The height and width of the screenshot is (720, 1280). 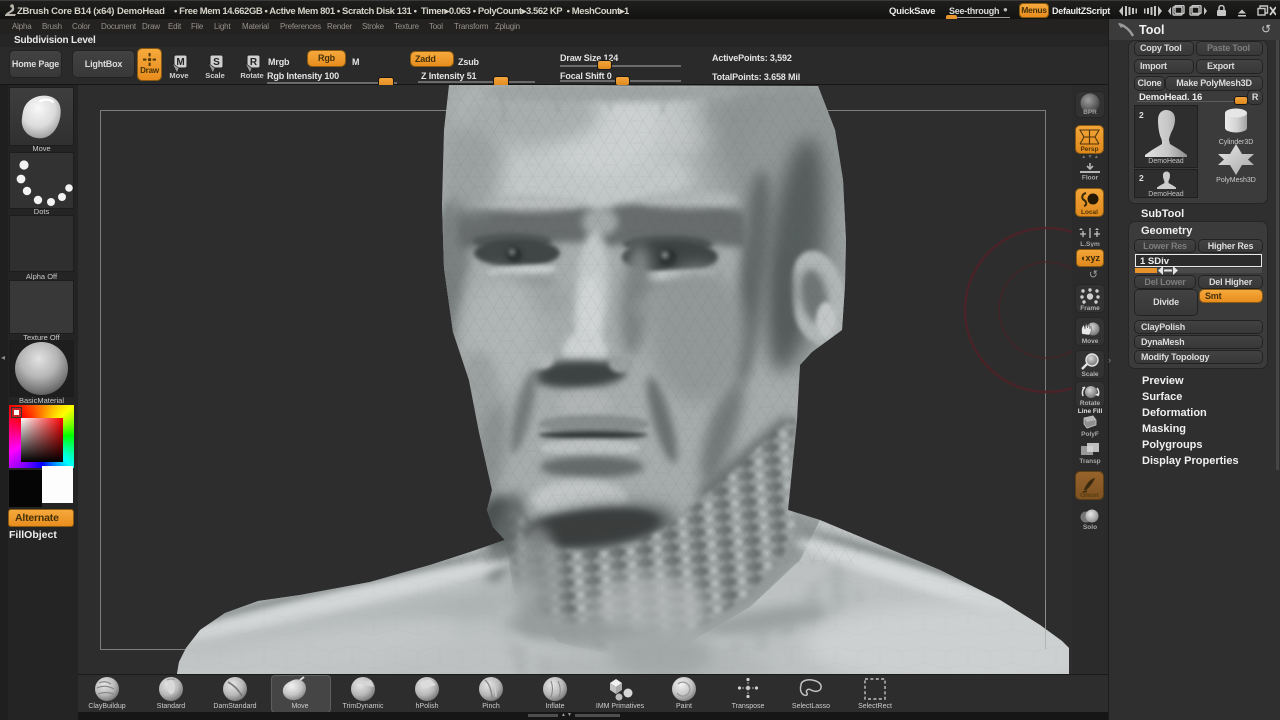 I want to click on svg-text: R, so click(x=254, y=62).